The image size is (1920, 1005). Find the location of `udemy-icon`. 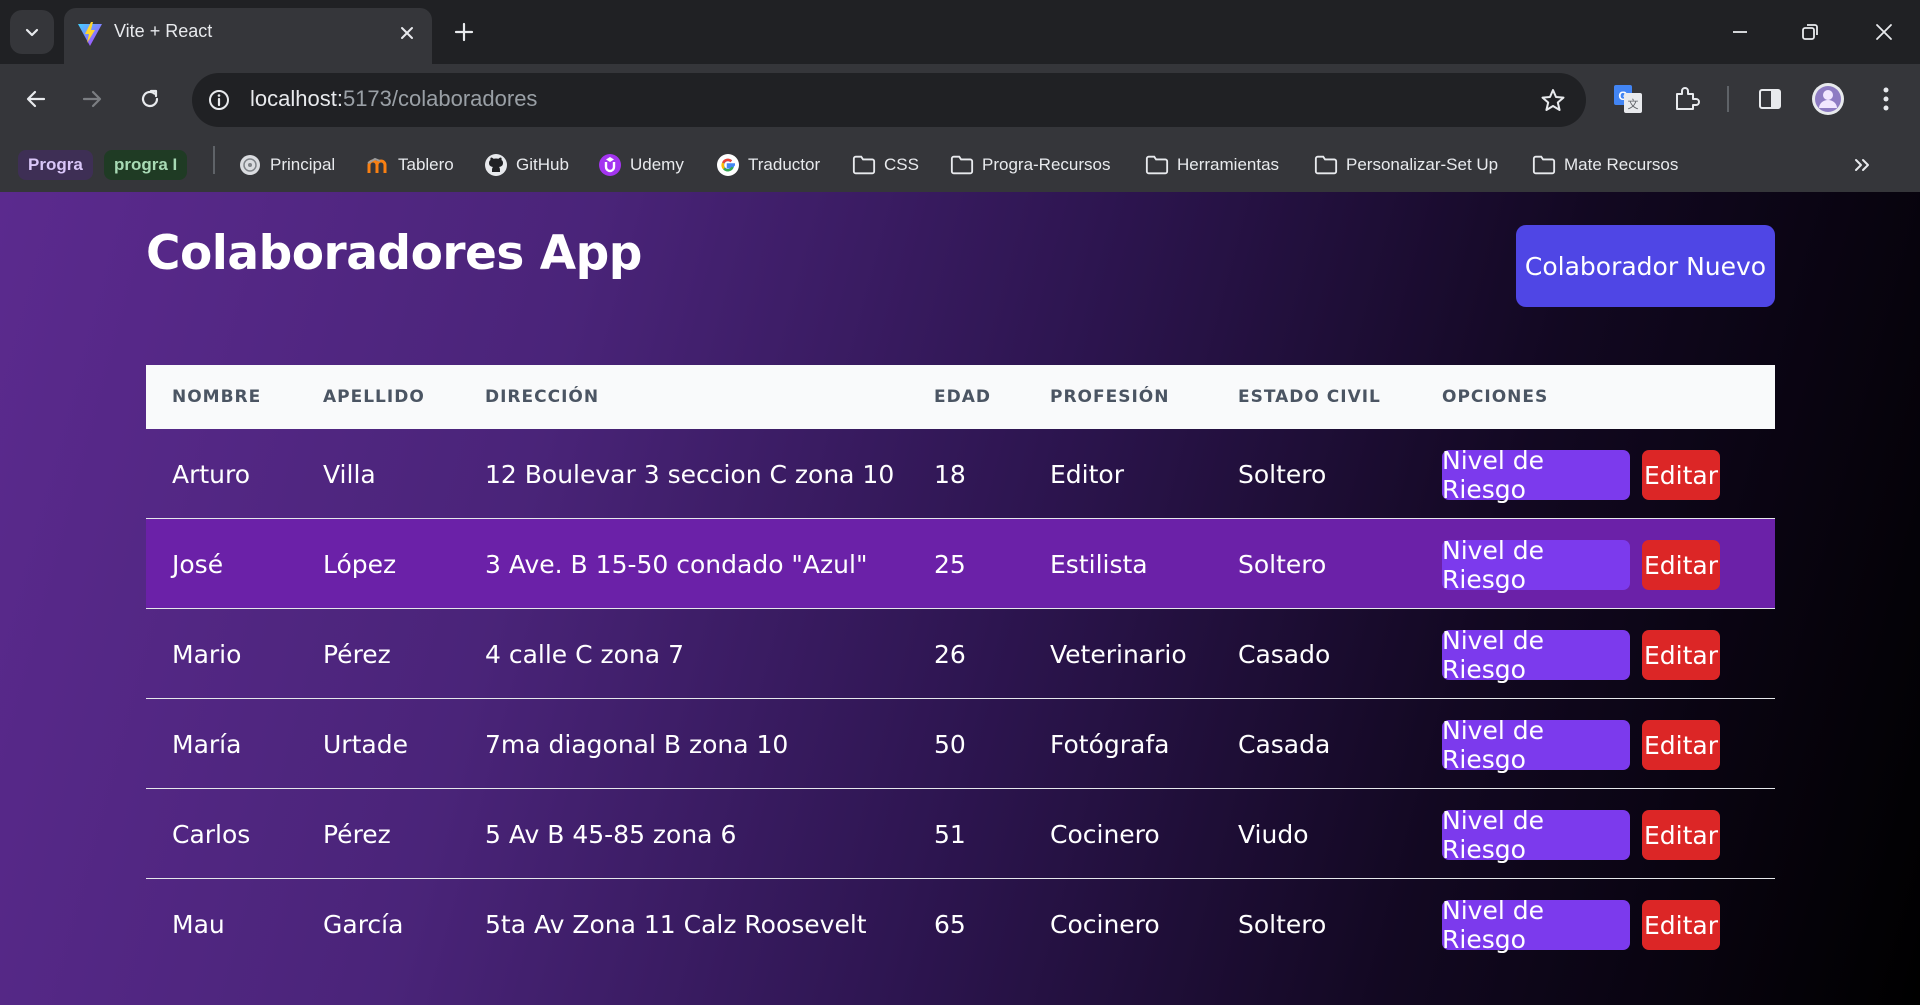

udemy-icon is located at coordinates (610, 165).